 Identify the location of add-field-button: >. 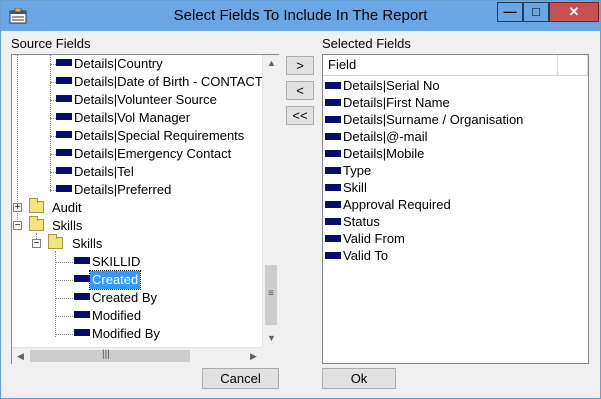
(300, 65).